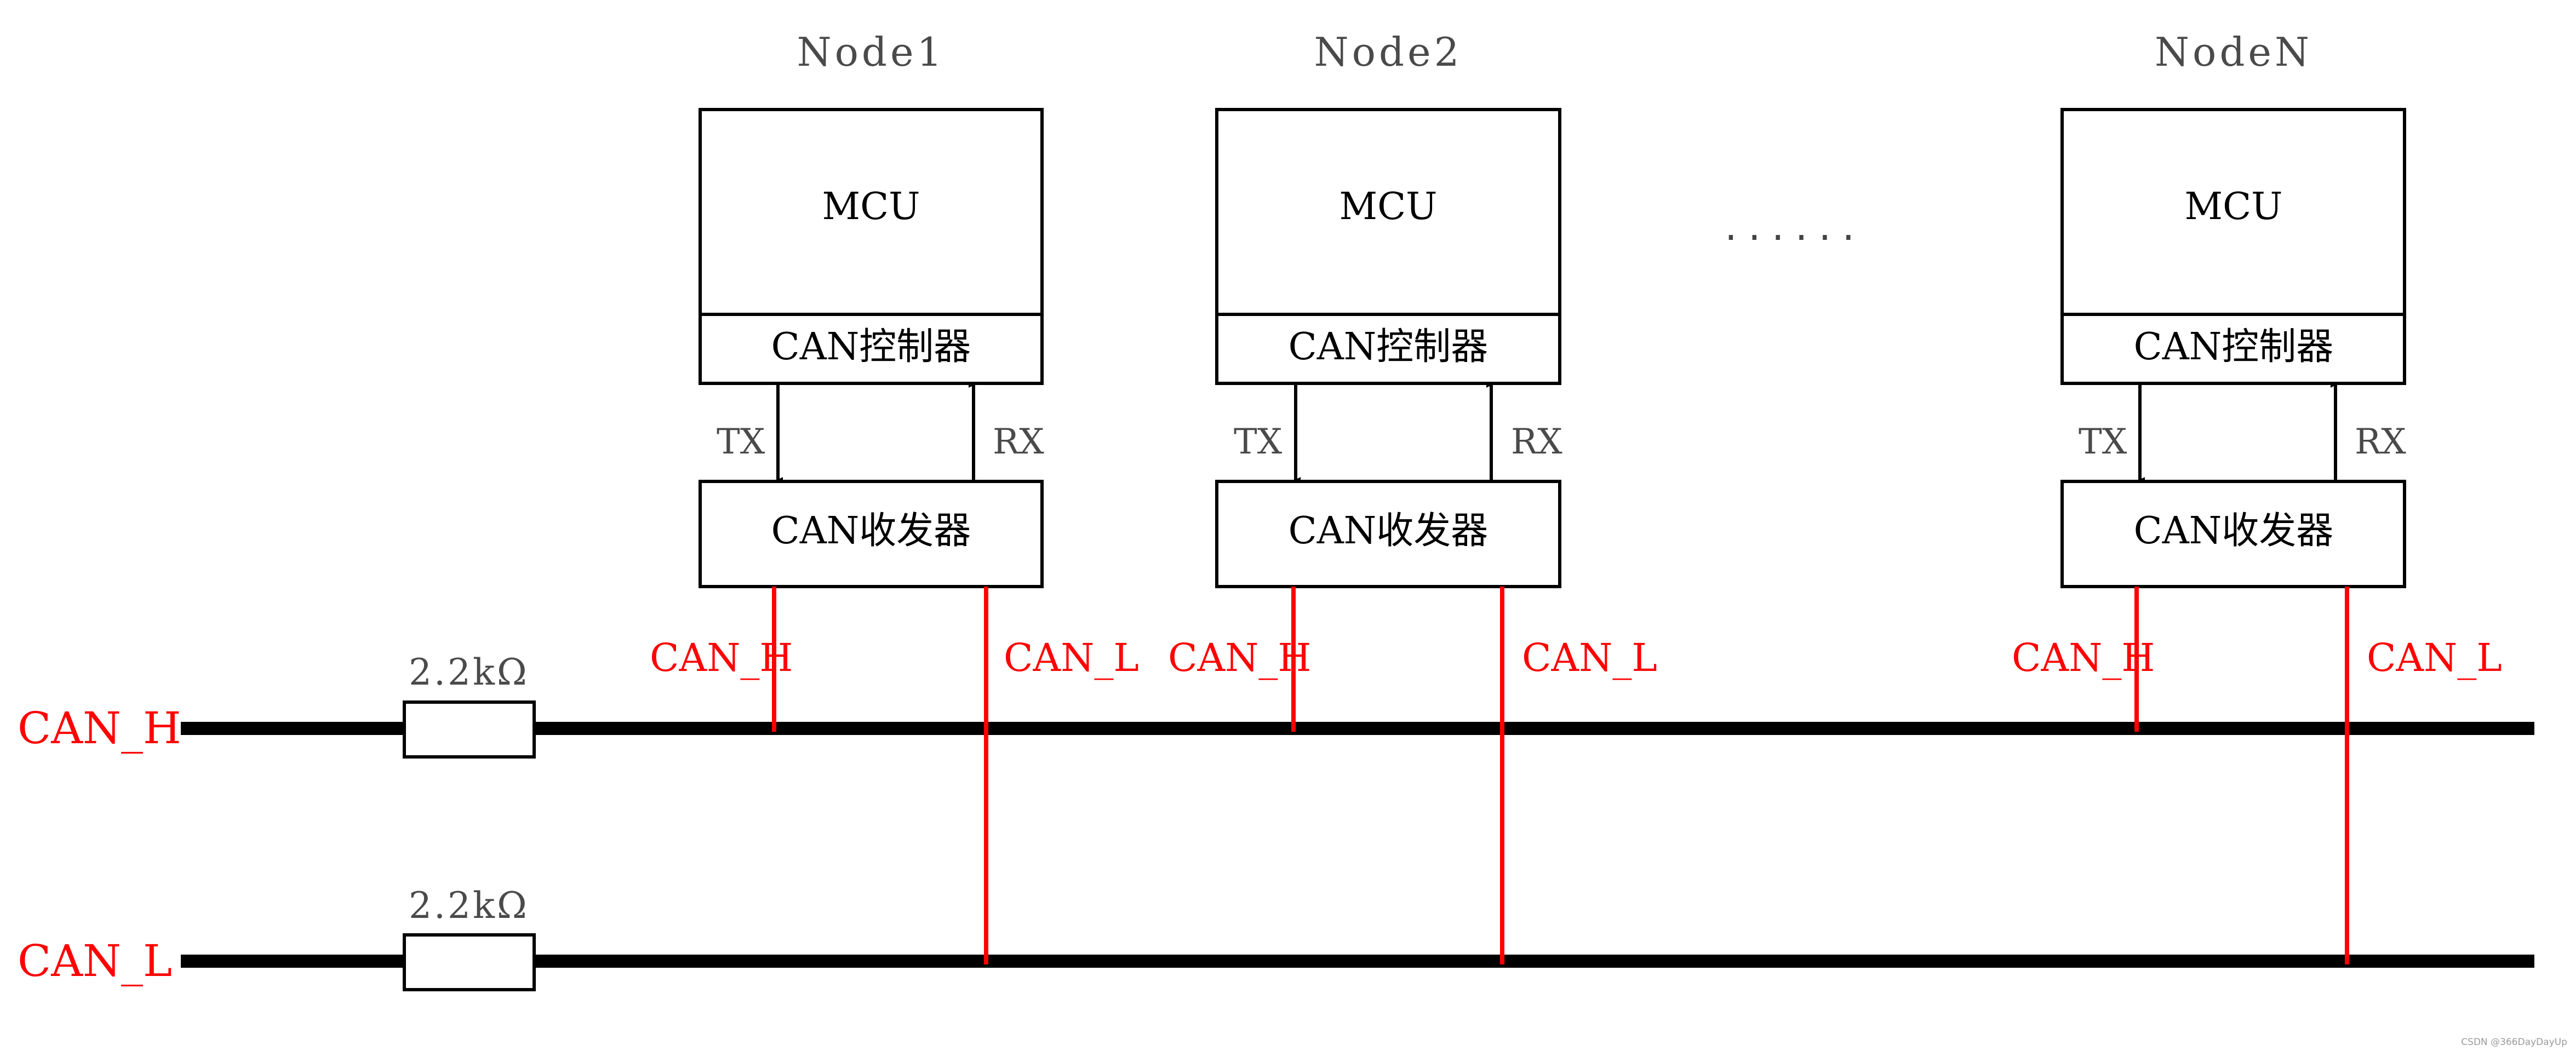 The image size is (2576, 1051). I want to click on bus-can-l: CAN_L 2.2kΩ, so click(1276, 938).